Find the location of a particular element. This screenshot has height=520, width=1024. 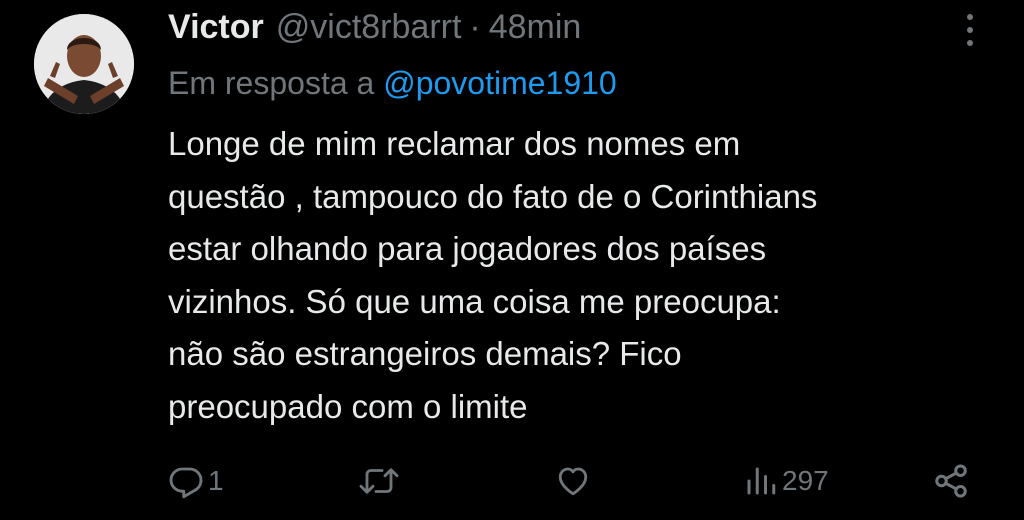

reply-mention-link: @povotime1910 is located at coordinates (500, 83).